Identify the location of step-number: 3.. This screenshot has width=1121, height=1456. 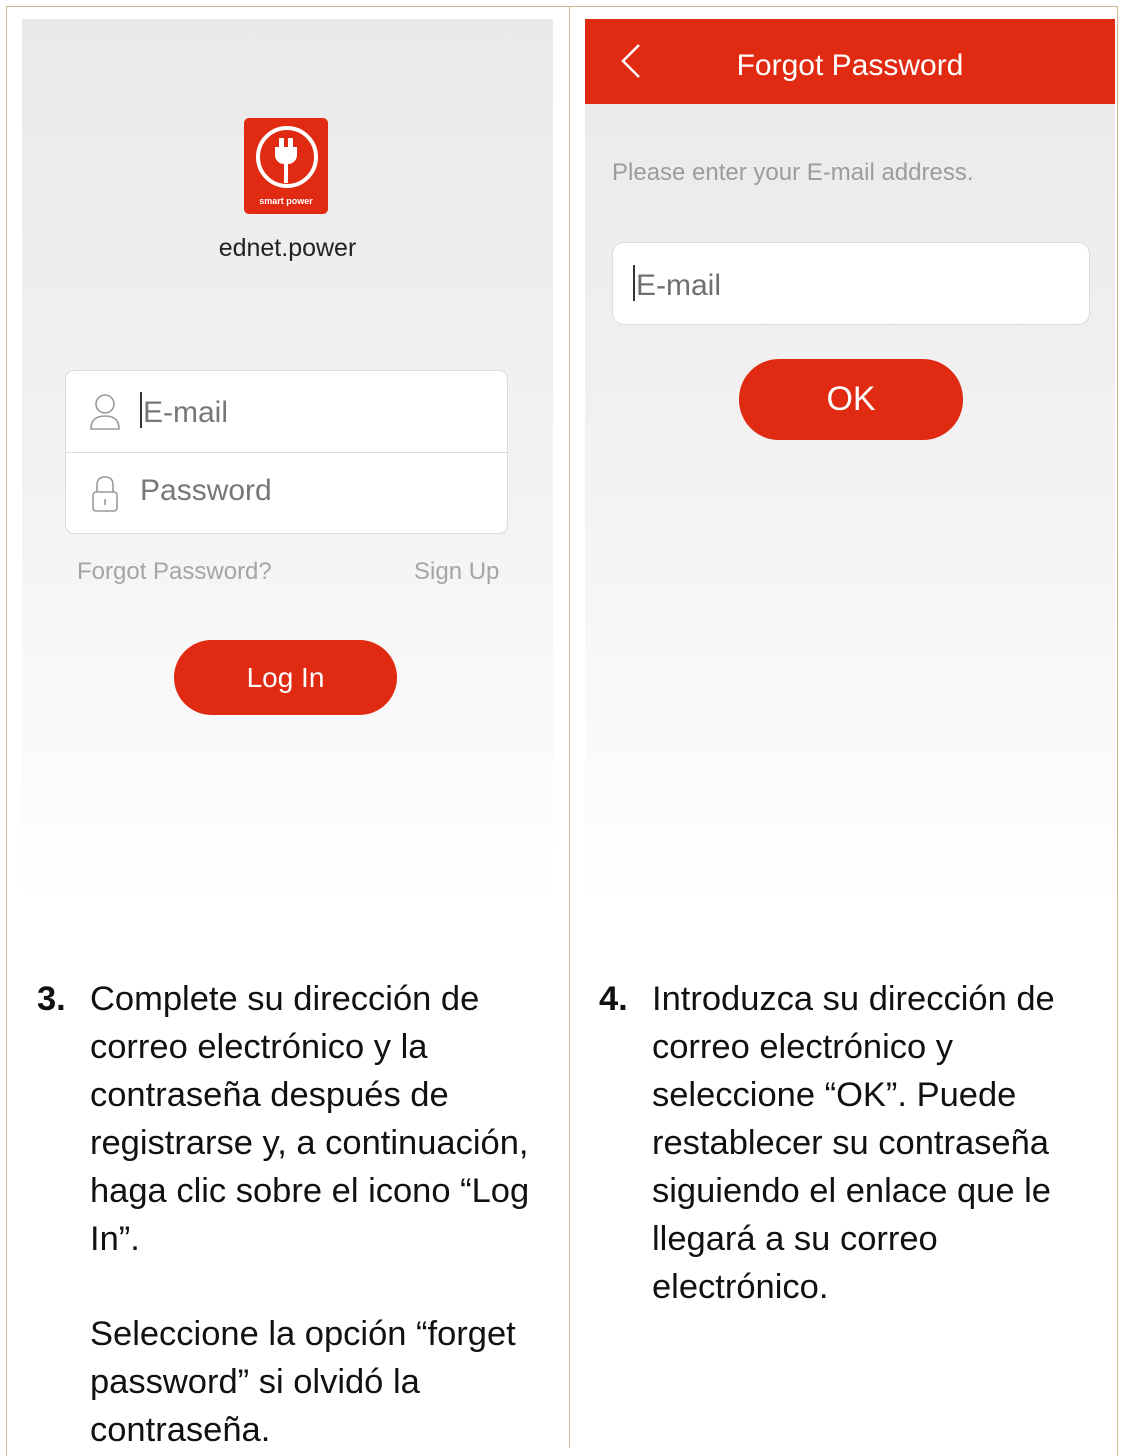
(51, 999).